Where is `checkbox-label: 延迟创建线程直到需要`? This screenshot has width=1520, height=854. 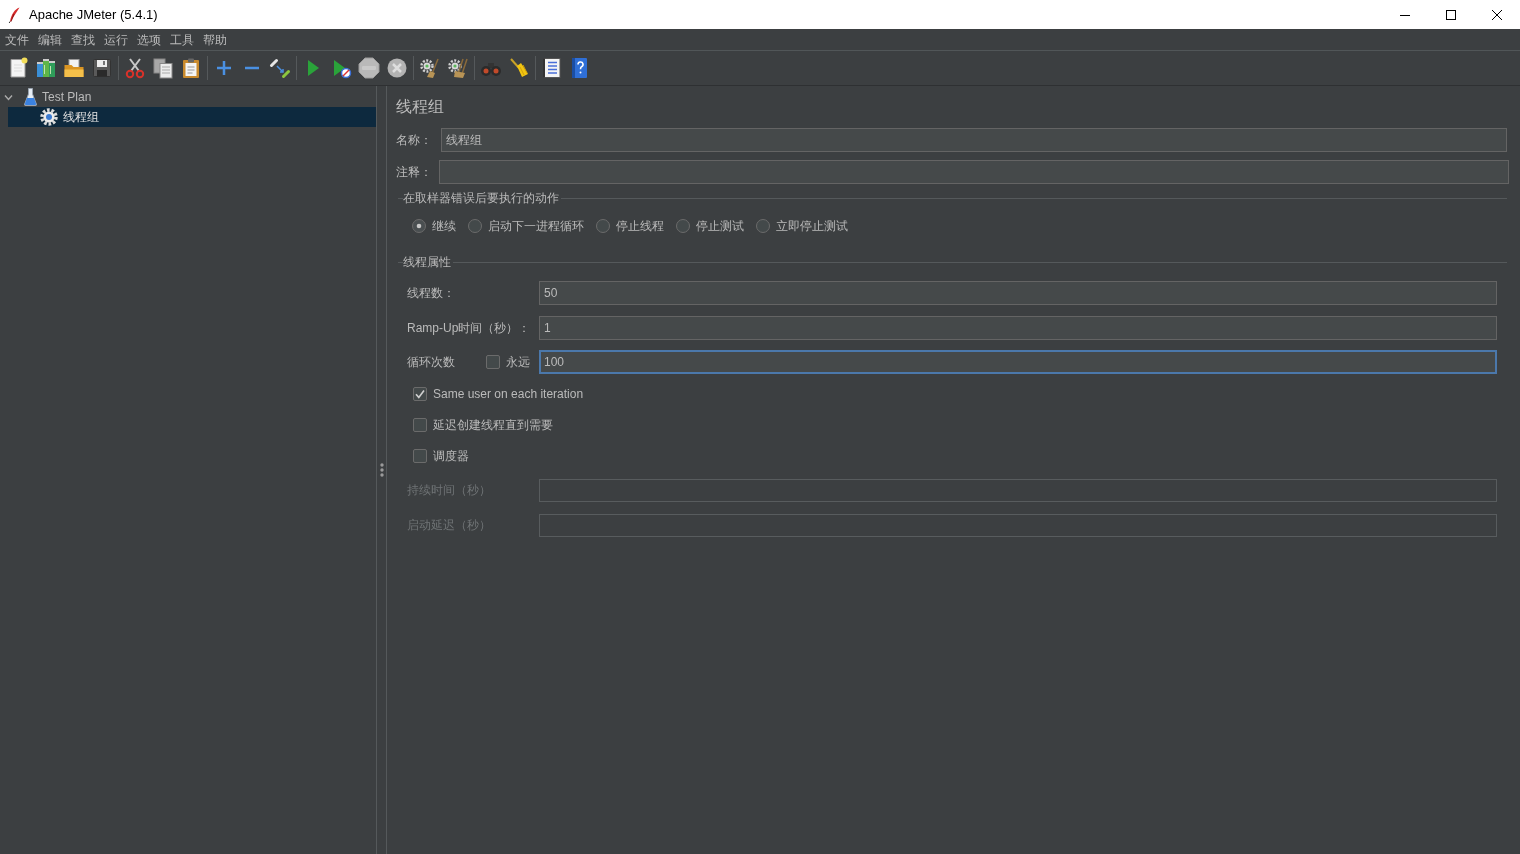 checkbox-label: 延迟创建线程直到需要 is located at coordinates (493, 425).